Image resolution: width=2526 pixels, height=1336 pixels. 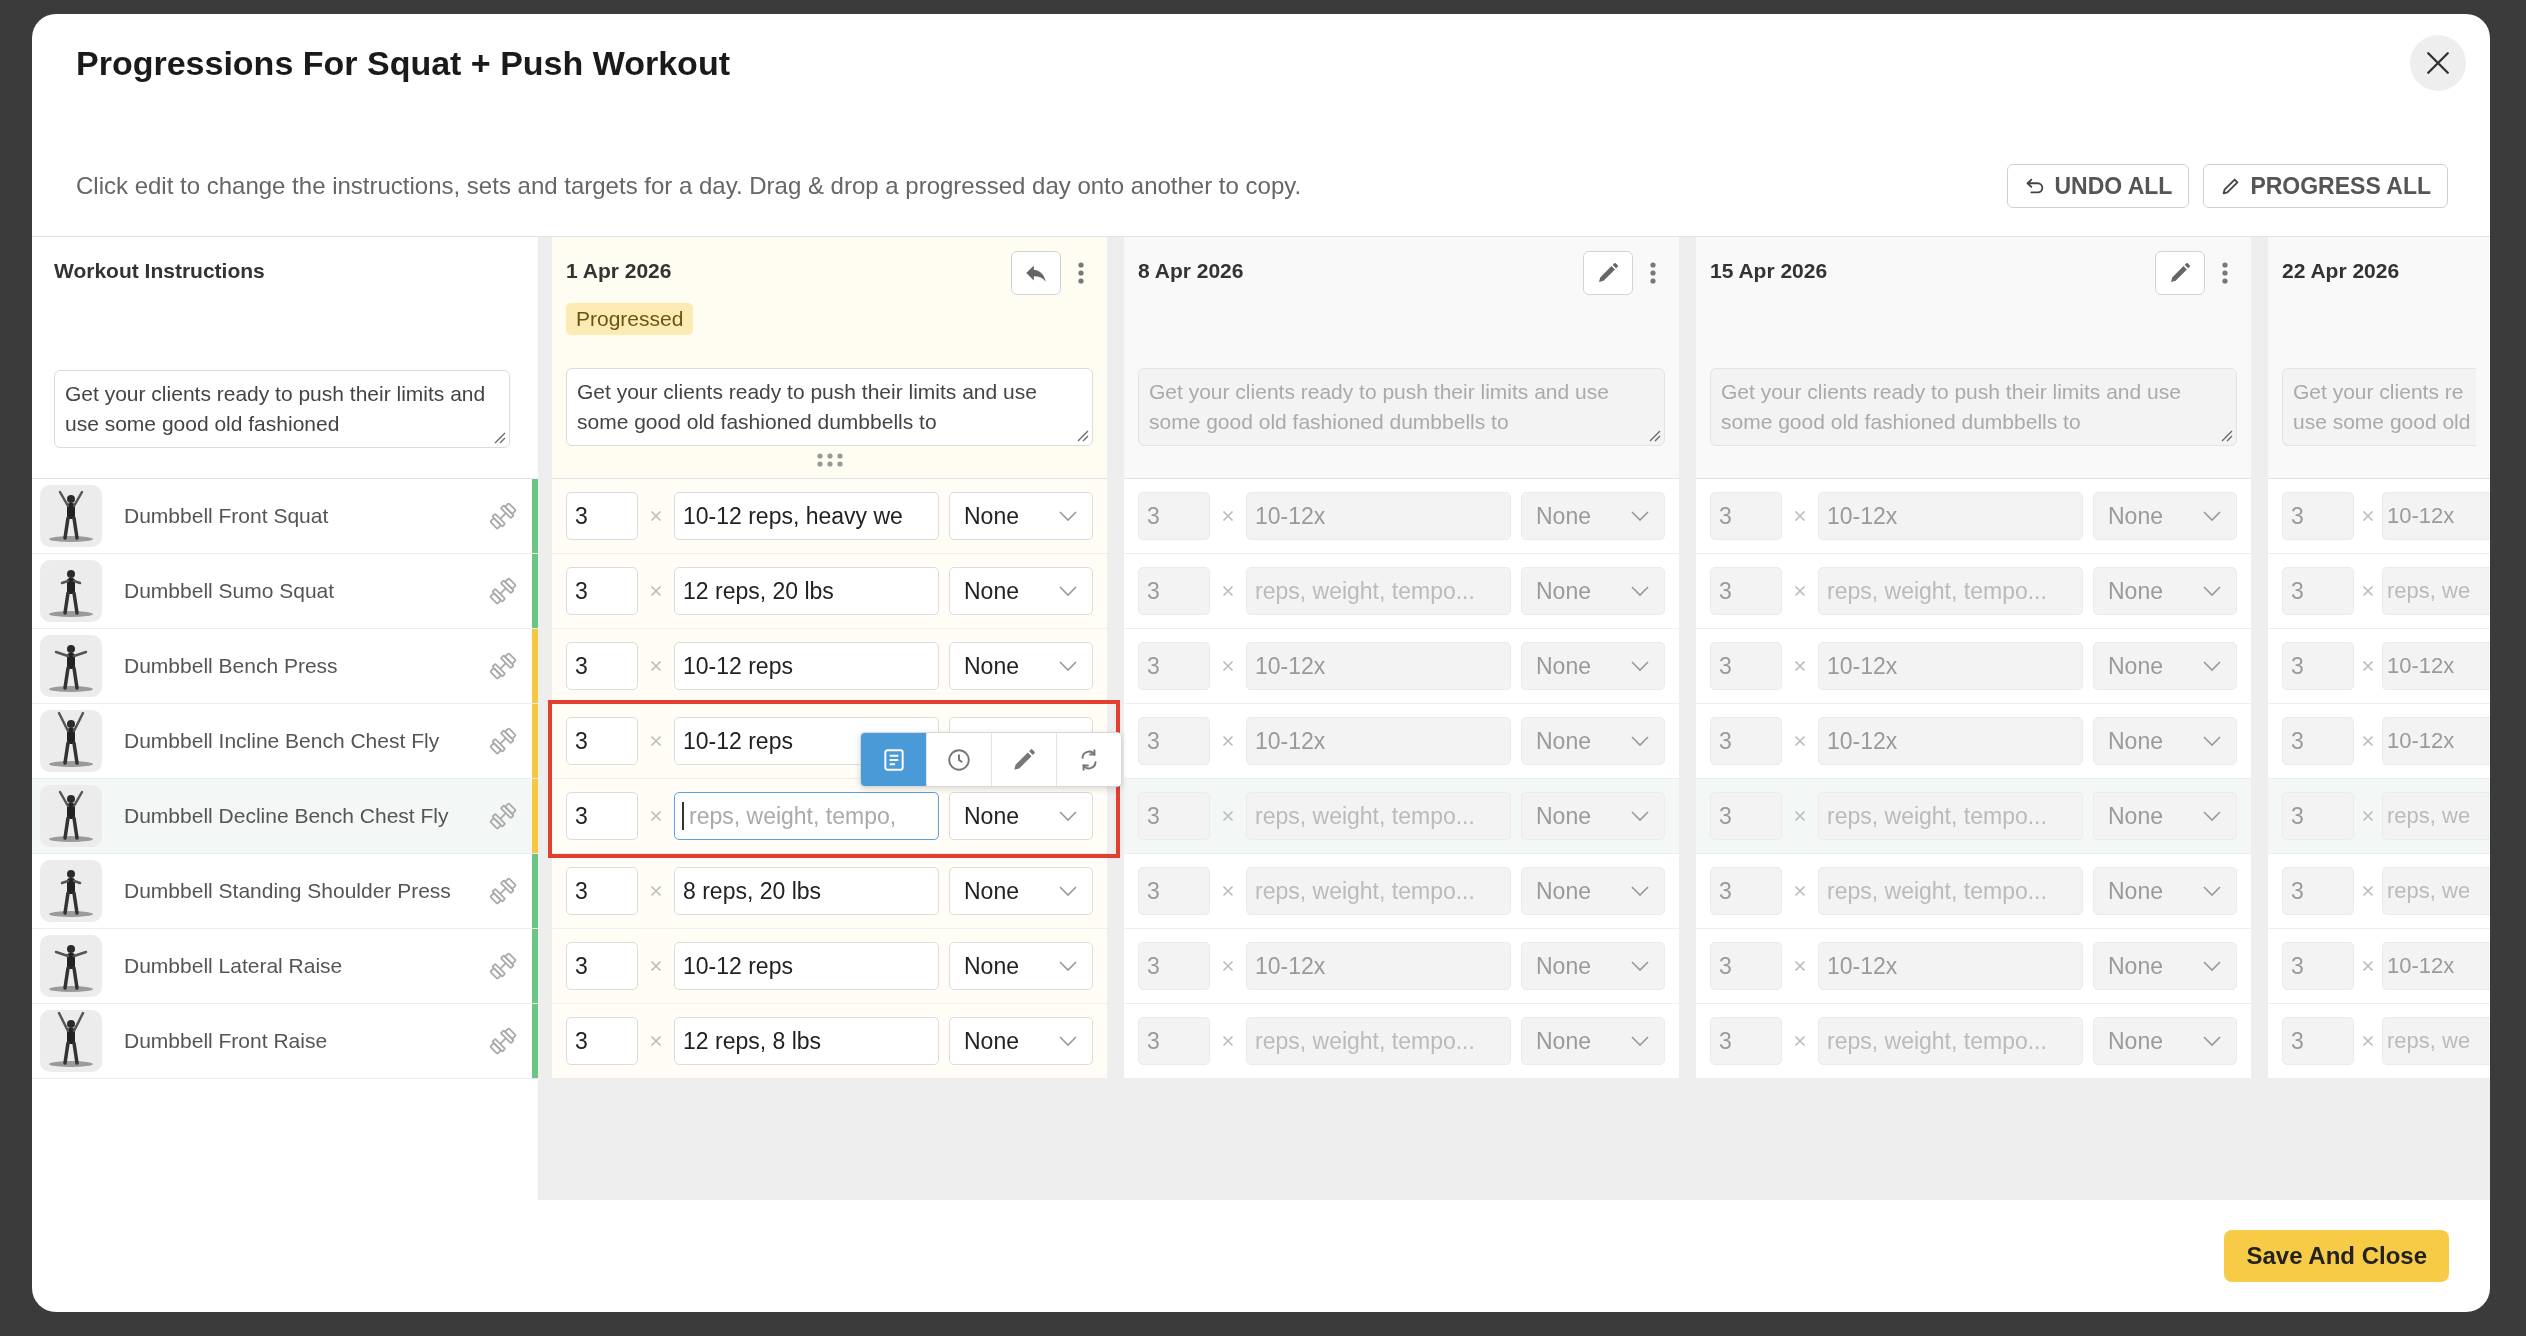 I want to click on exercise-row: Dumbbell Decline Bench Chest Fly, so click(x=285, y=816).